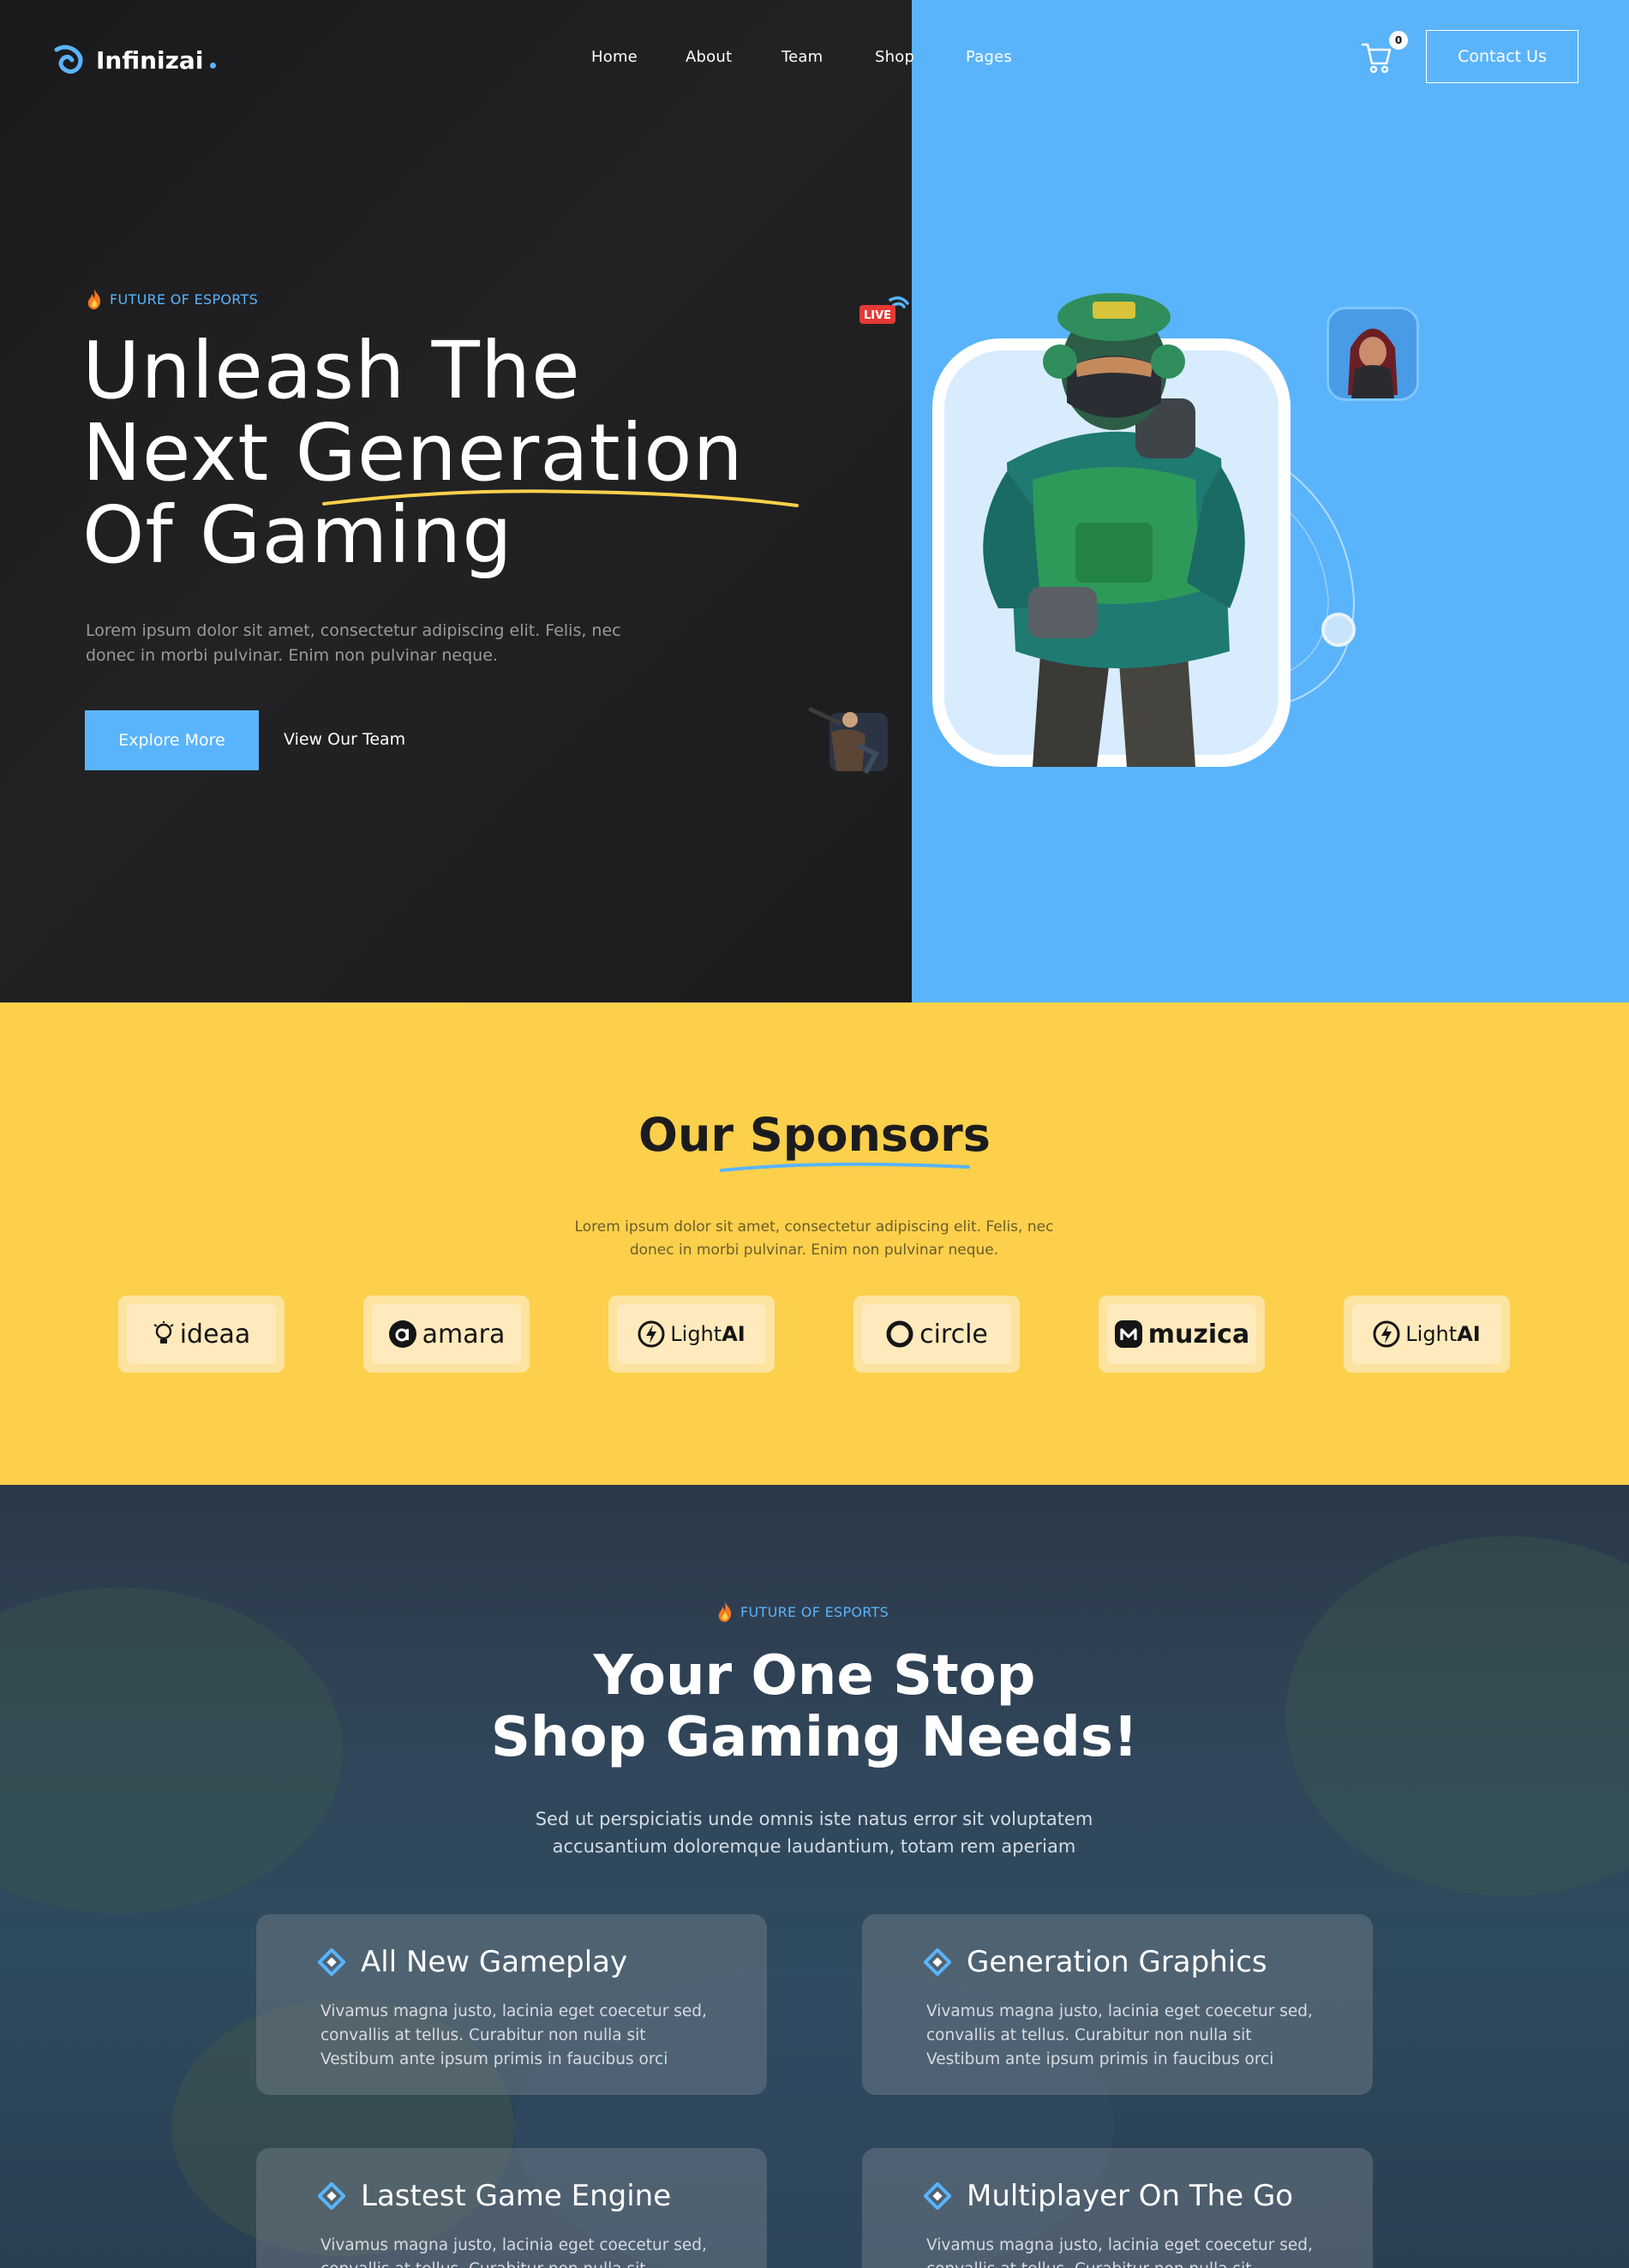 The image size is (1629, 2268). I want to click on sponsor-logo-circle: circle, so click(936, 1334).